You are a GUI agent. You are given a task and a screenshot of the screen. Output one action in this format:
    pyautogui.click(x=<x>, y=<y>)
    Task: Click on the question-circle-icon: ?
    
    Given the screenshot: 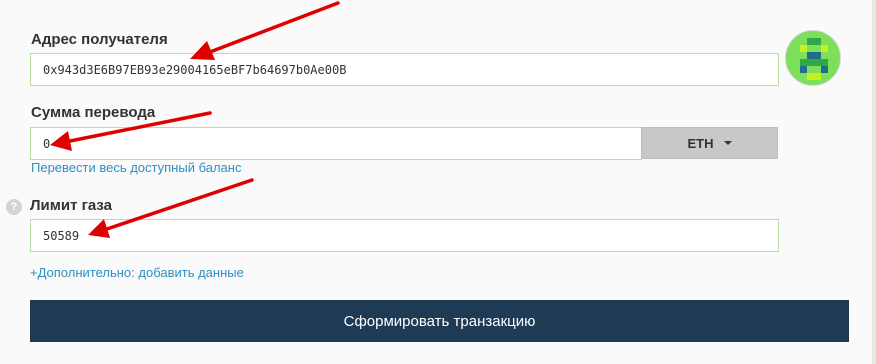 What is the action you would take?
    pyautogui.click(x=14, y=207)
    